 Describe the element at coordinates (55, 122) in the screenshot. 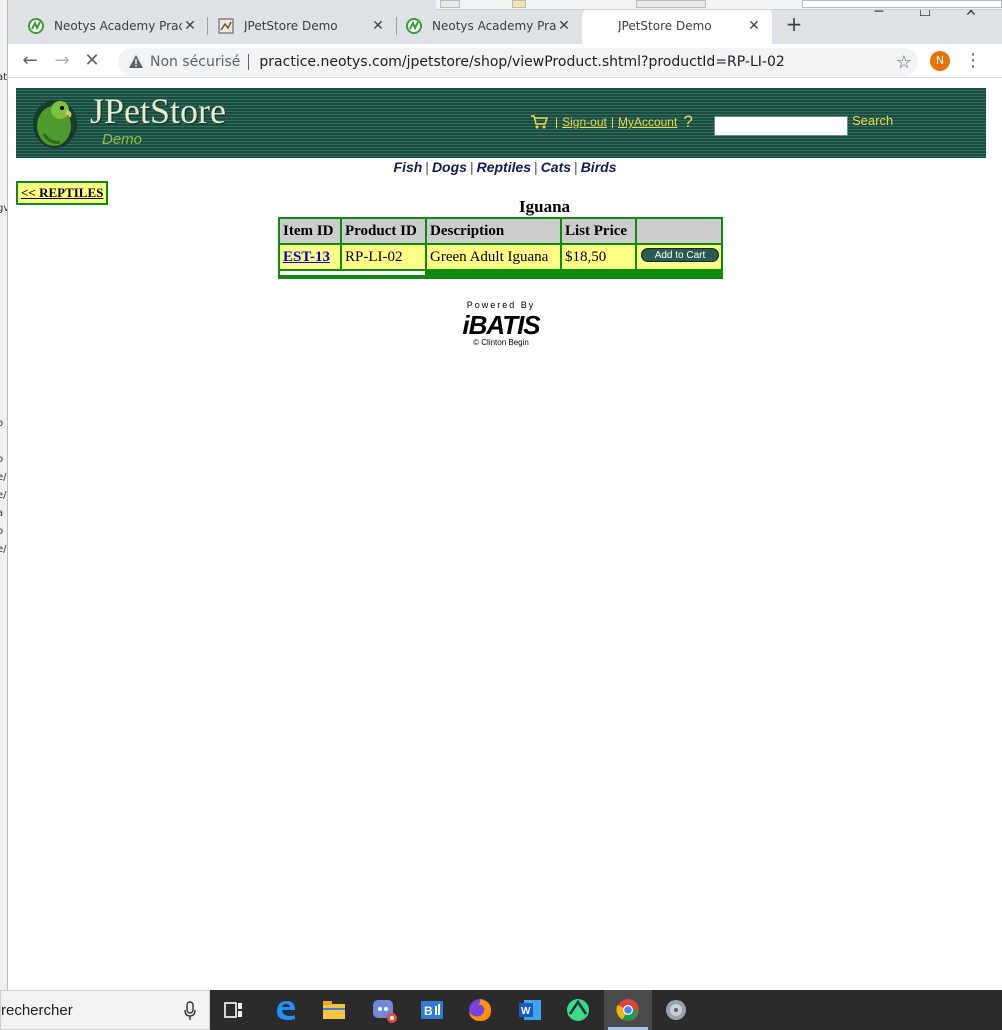

I see `parrot-logo-icon` at that location.